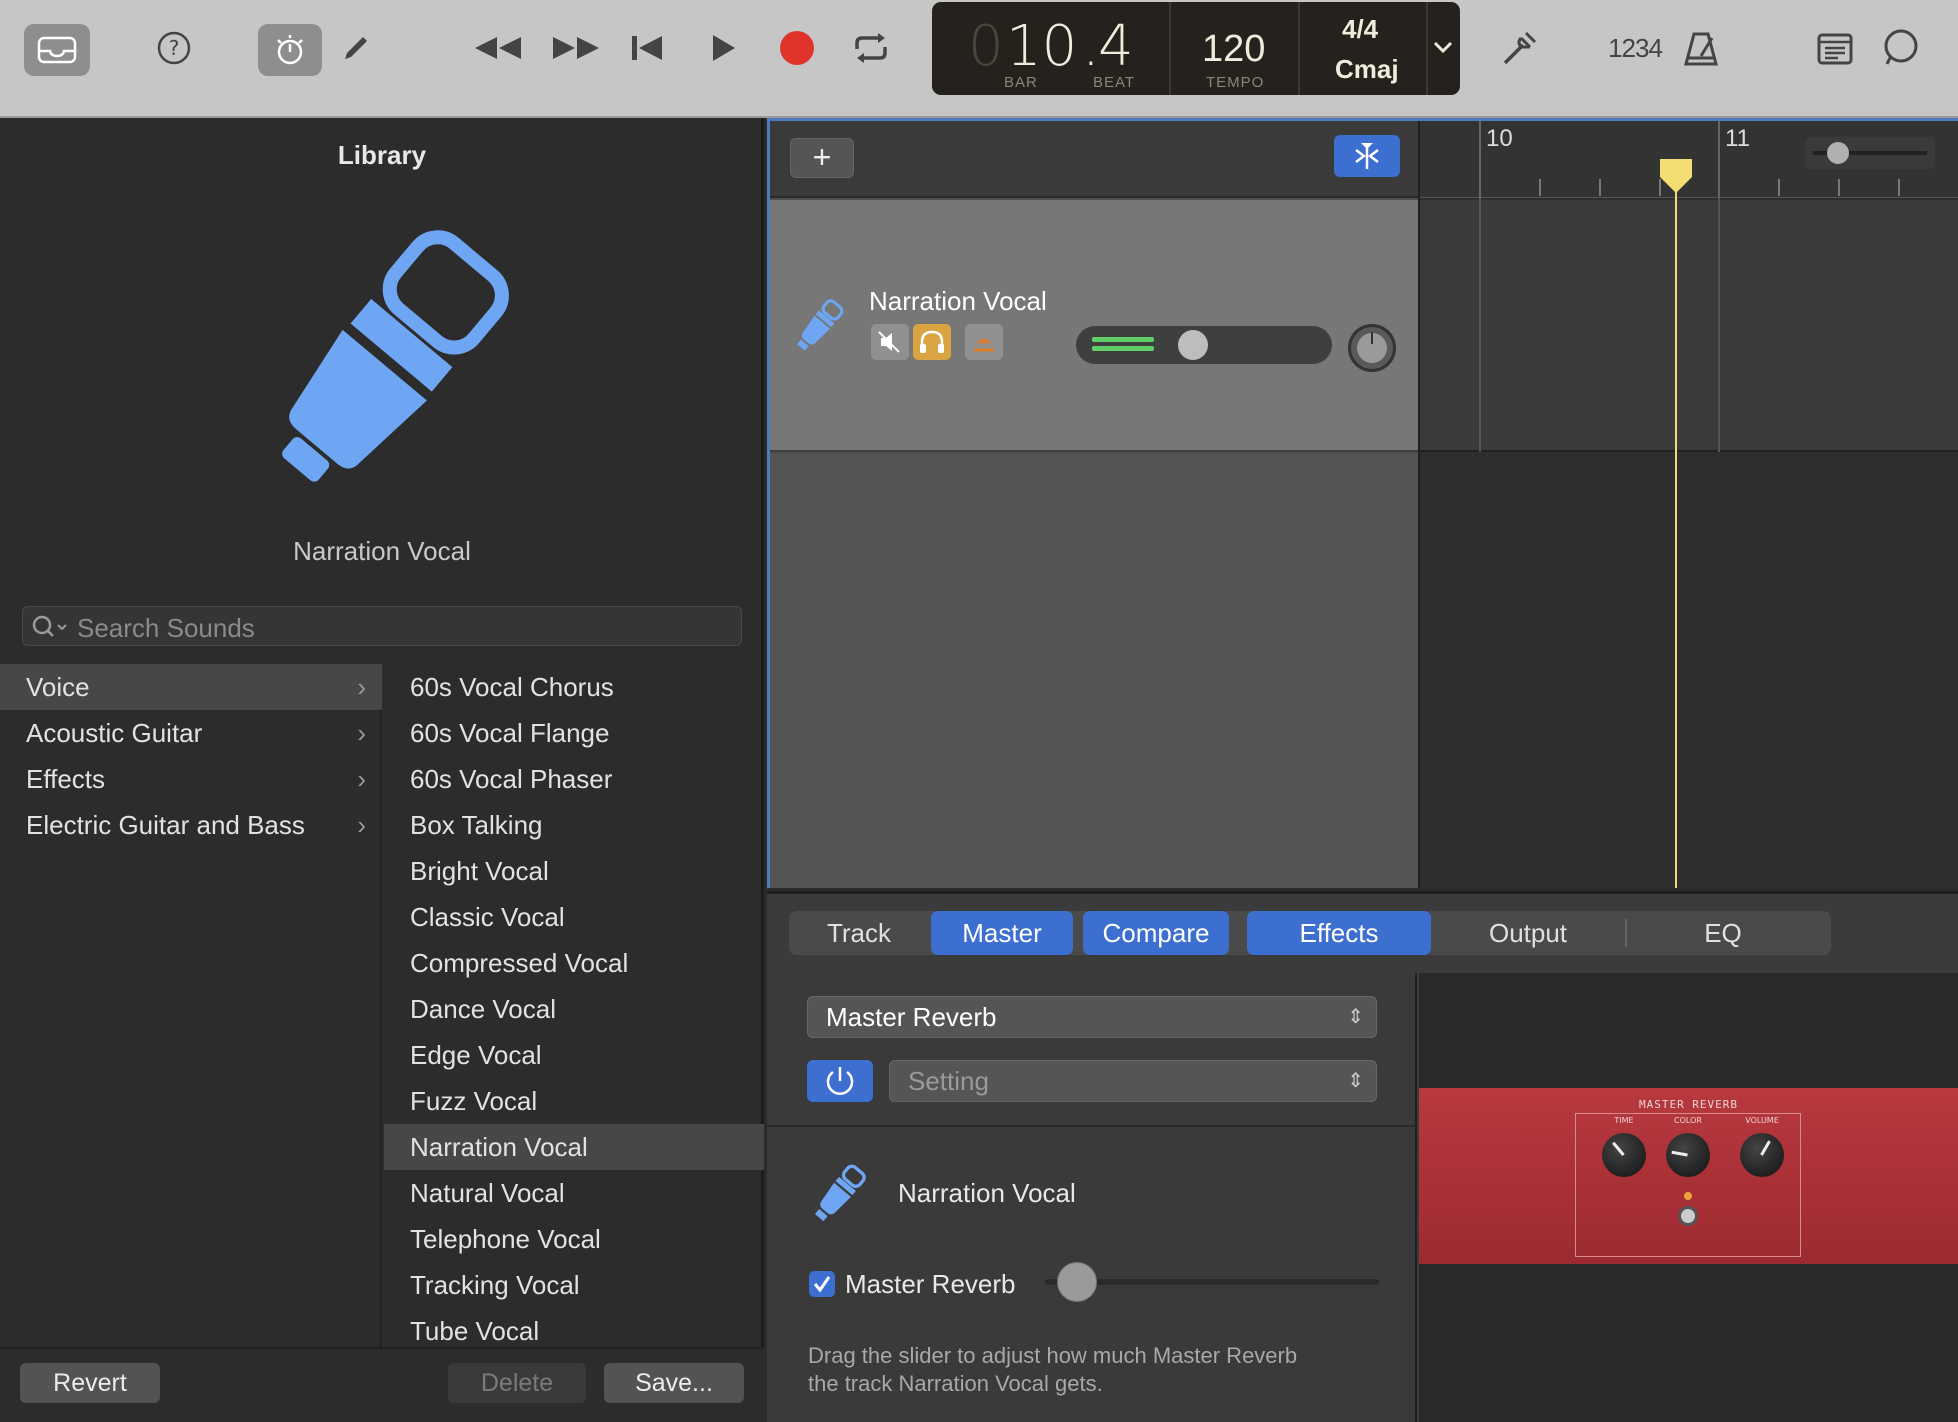 The image size is (1958, 1422). I want to click on delete-button: Delete, so click(517, 1383).